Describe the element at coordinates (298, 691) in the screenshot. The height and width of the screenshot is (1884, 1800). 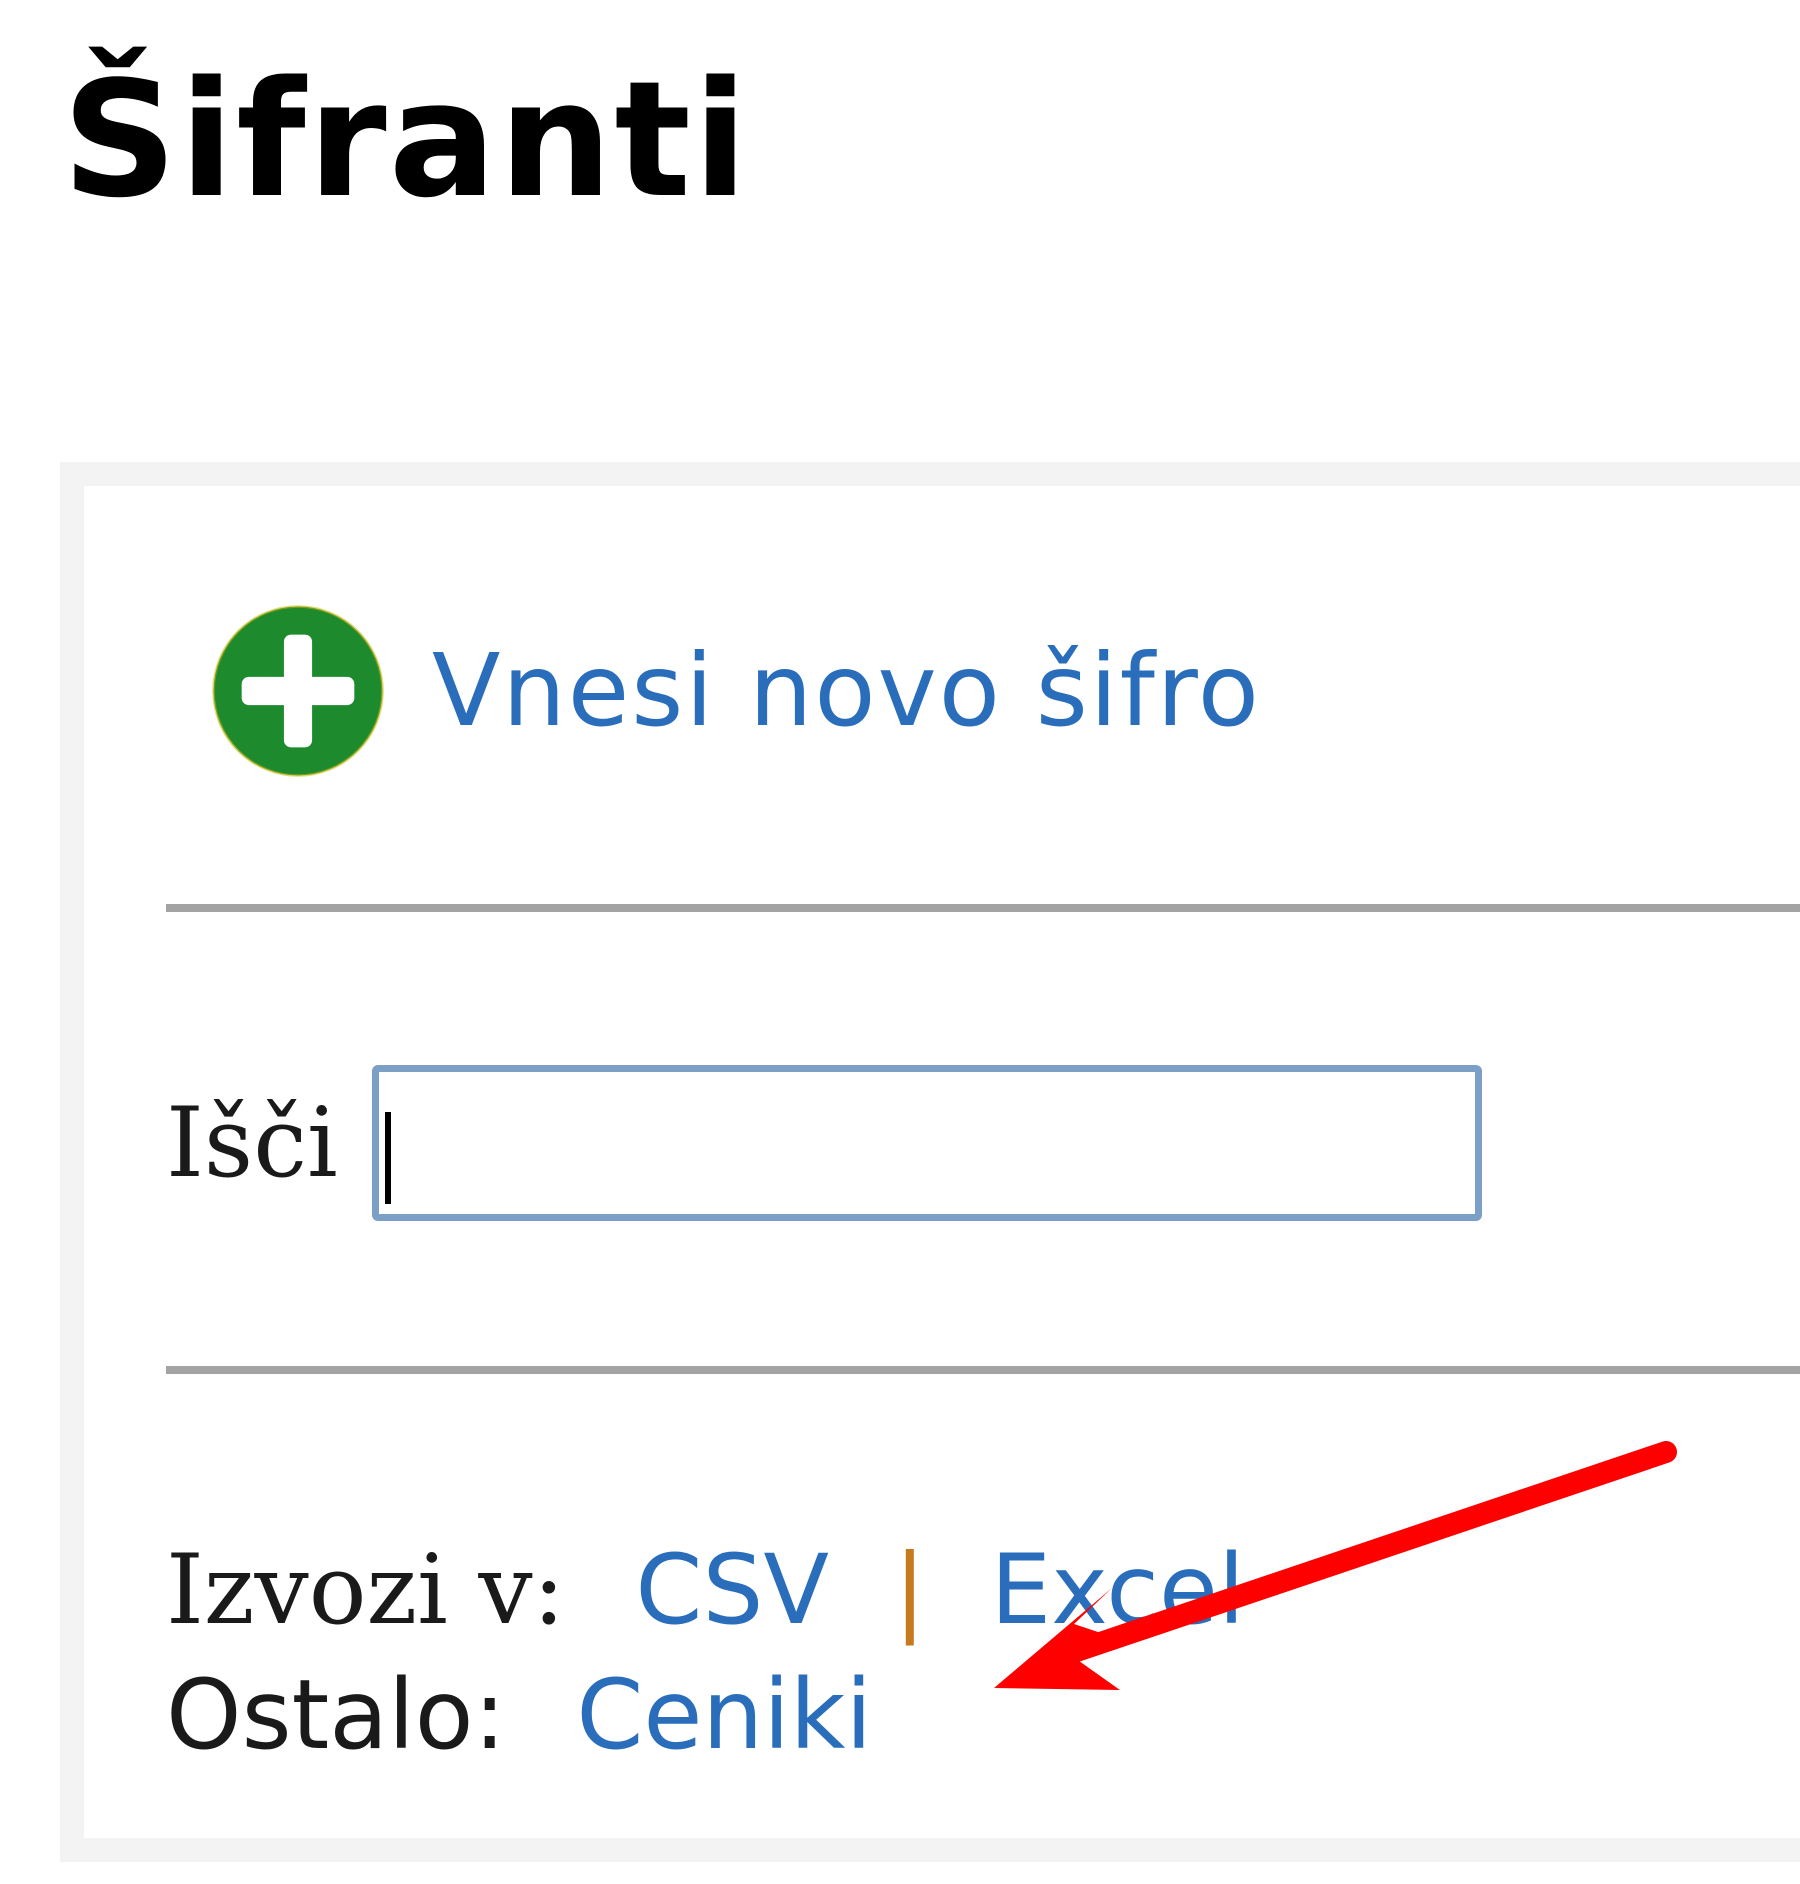
I see `plus-circle-icon` at that location.